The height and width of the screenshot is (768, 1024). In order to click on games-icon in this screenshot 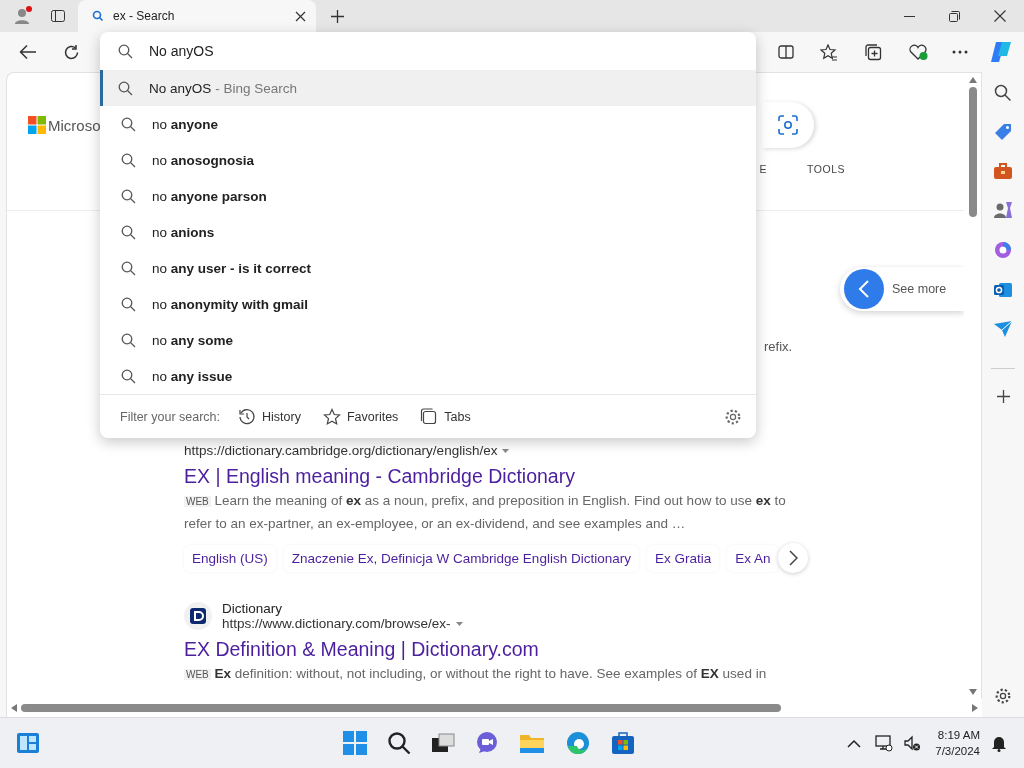, I will do `click(1003, 210)`.